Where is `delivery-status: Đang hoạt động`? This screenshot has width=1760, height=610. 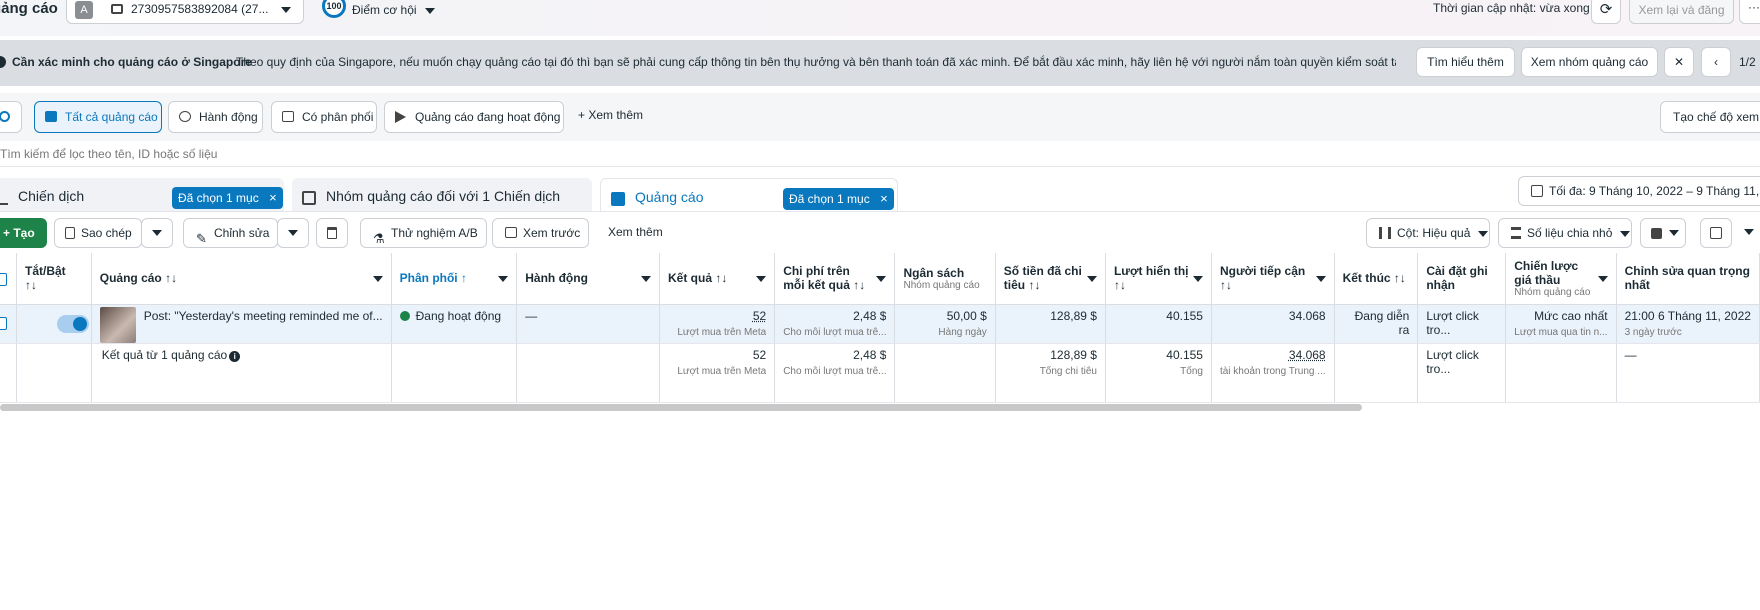 delivery-status: Đang hoạt động is located at coordinates (458, 316).